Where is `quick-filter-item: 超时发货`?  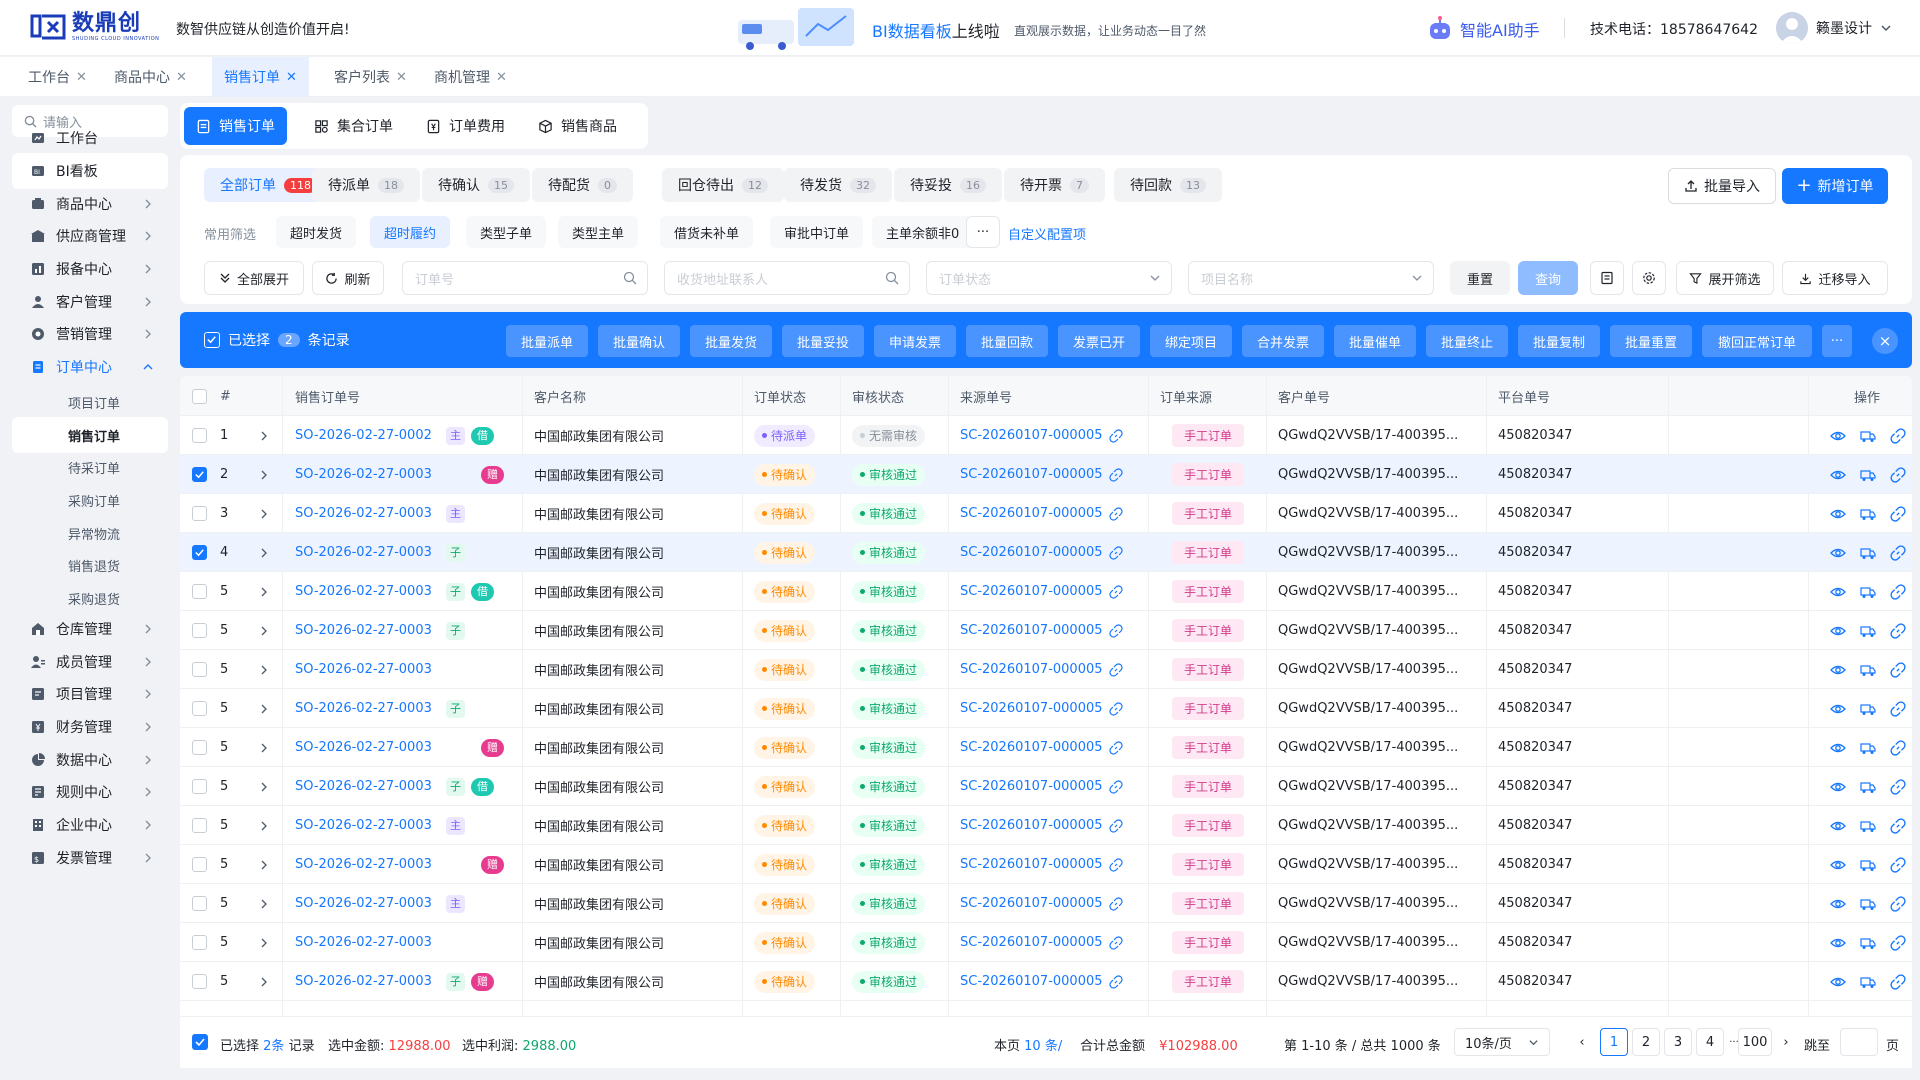 quick-filter-item: 超时发货 is located at coordinates (316, 232).